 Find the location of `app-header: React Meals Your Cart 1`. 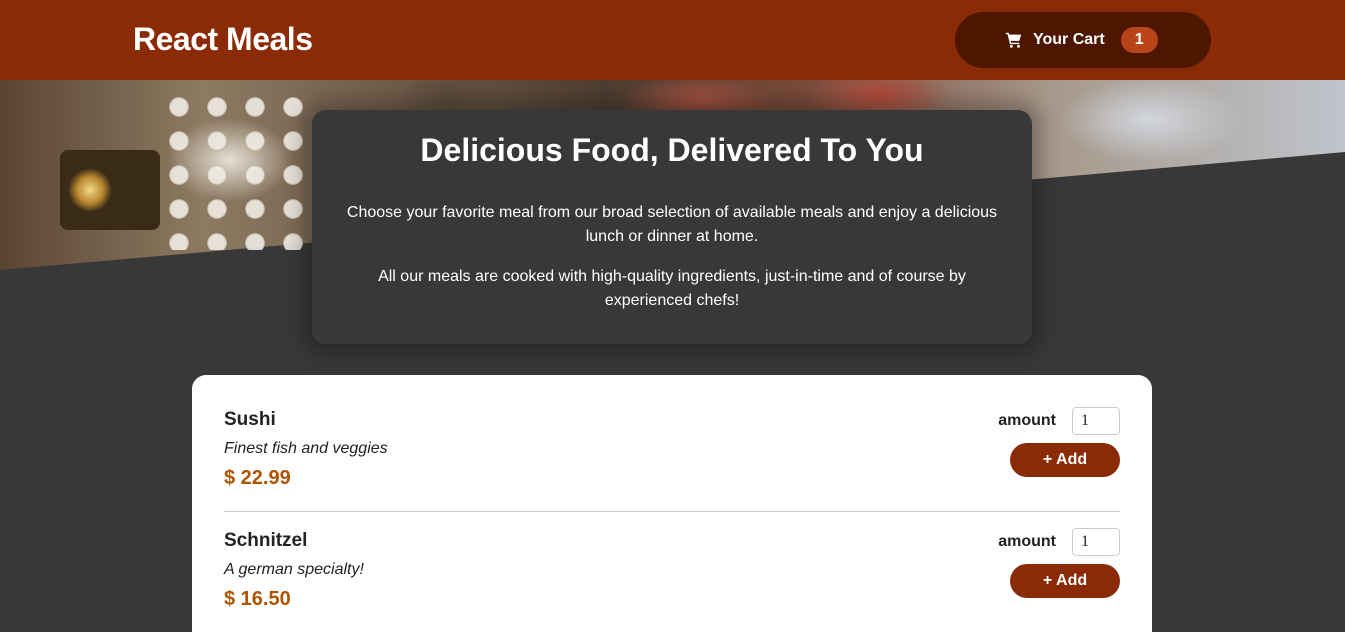

app-header: React Meals Your Cart 1 is located at coordinates (672, 40).